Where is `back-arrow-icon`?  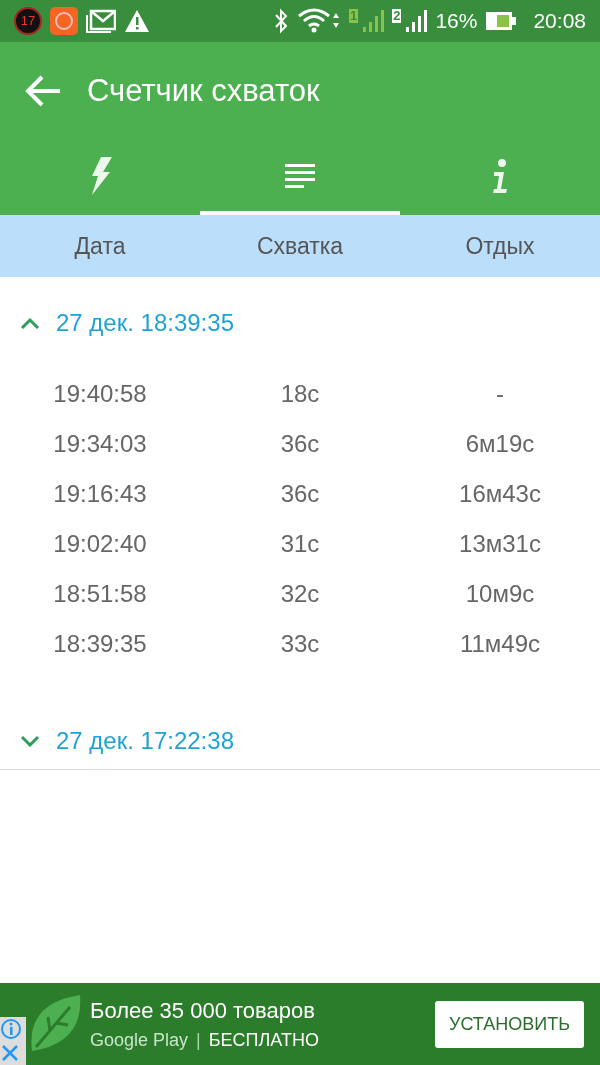 back-arrow-icon is located at coordinates (43, 91).